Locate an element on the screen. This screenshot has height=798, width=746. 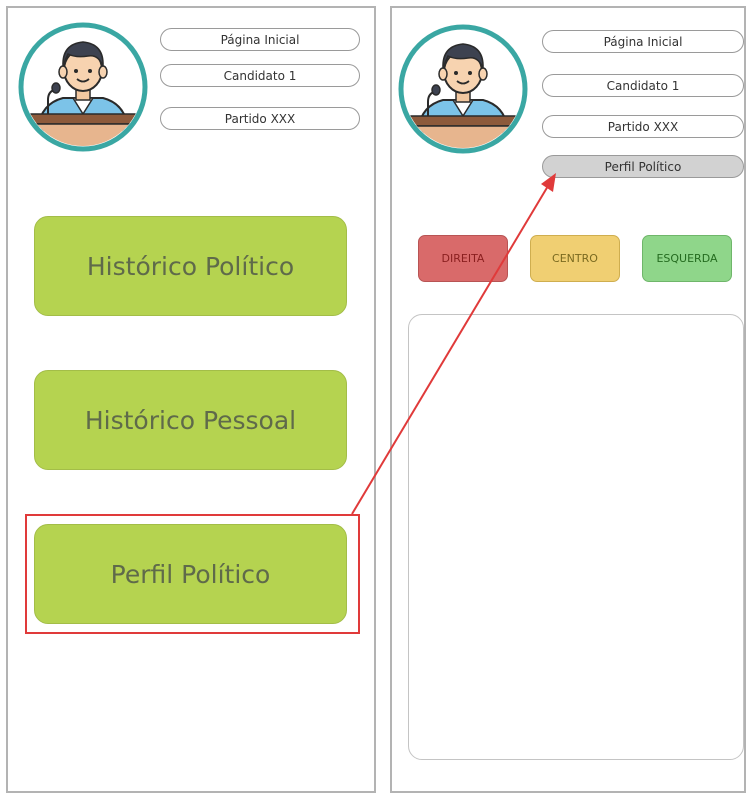
direita-button: DIREITA is located at coordinates (463, 258).